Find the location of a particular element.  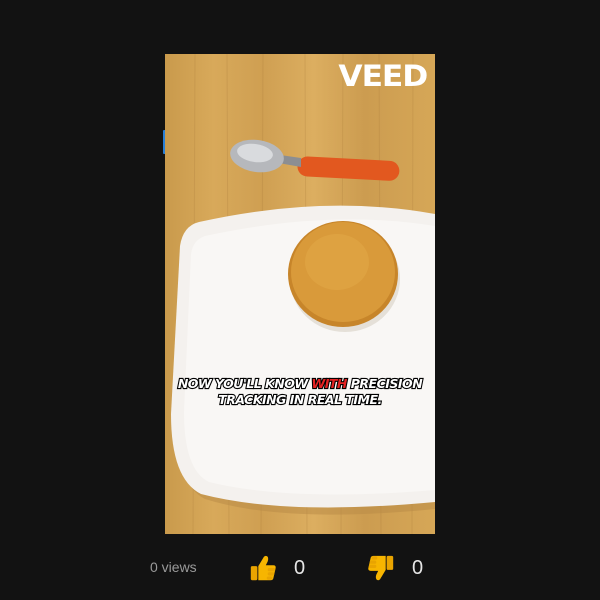

caption-highlight-word: WITH is located at coordinates (329, 383).